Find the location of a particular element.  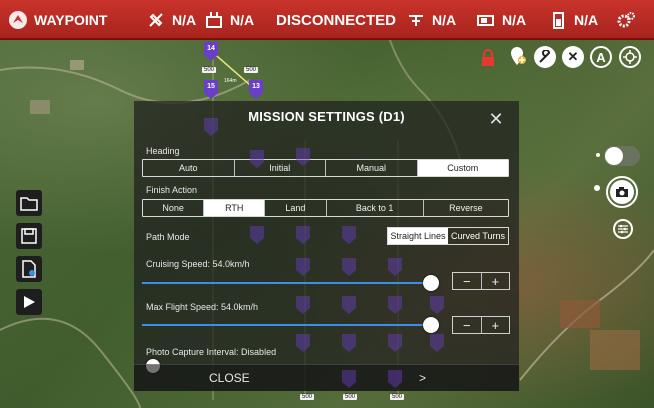

camera-icon is located at coordinates (622, 192).